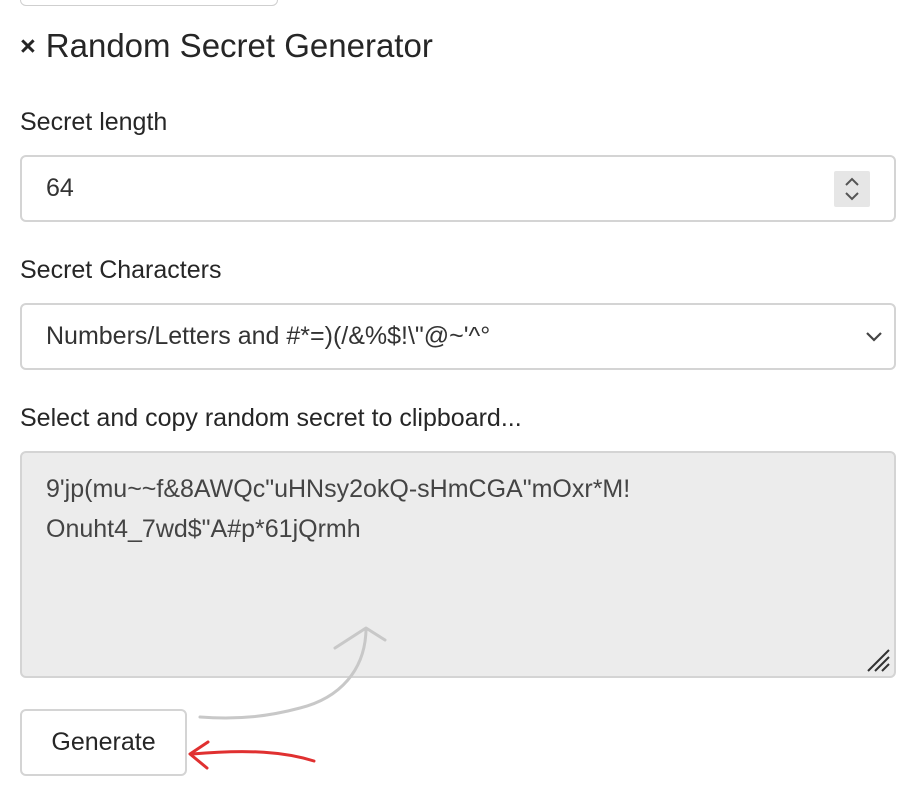 The width and height of the screenshot is (920, 798). Describe the element at coordinates (874, 336) in the screenshot. I see `chevron-down-icon` at that location.